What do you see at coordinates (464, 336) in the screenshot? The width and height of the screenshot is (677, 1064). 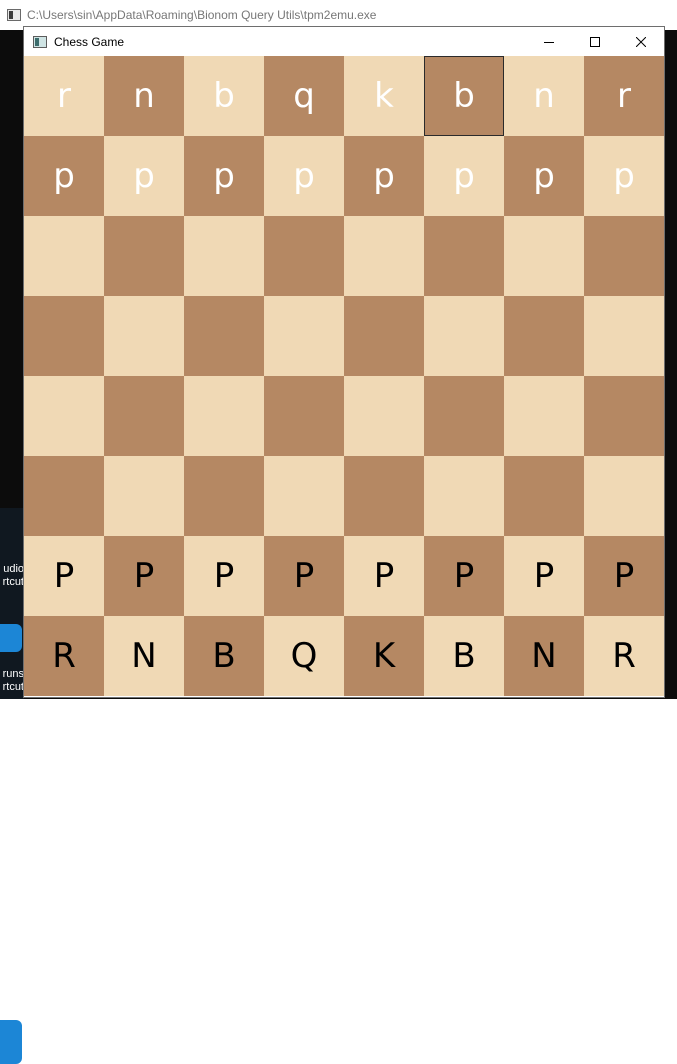 I see `square-f5` at bounding box center [464, 336].